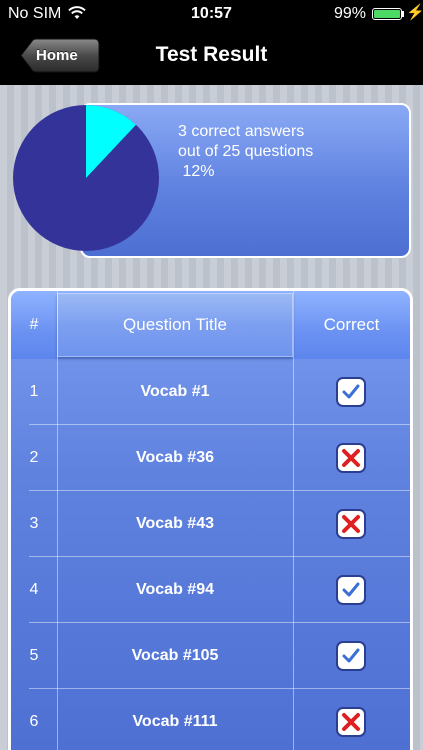 The height and width of the screenshot is (750, 423). Describe the element at coordinates (175, 655) in the screenshot. I see `row-question-title: Vocab #105` at that location.